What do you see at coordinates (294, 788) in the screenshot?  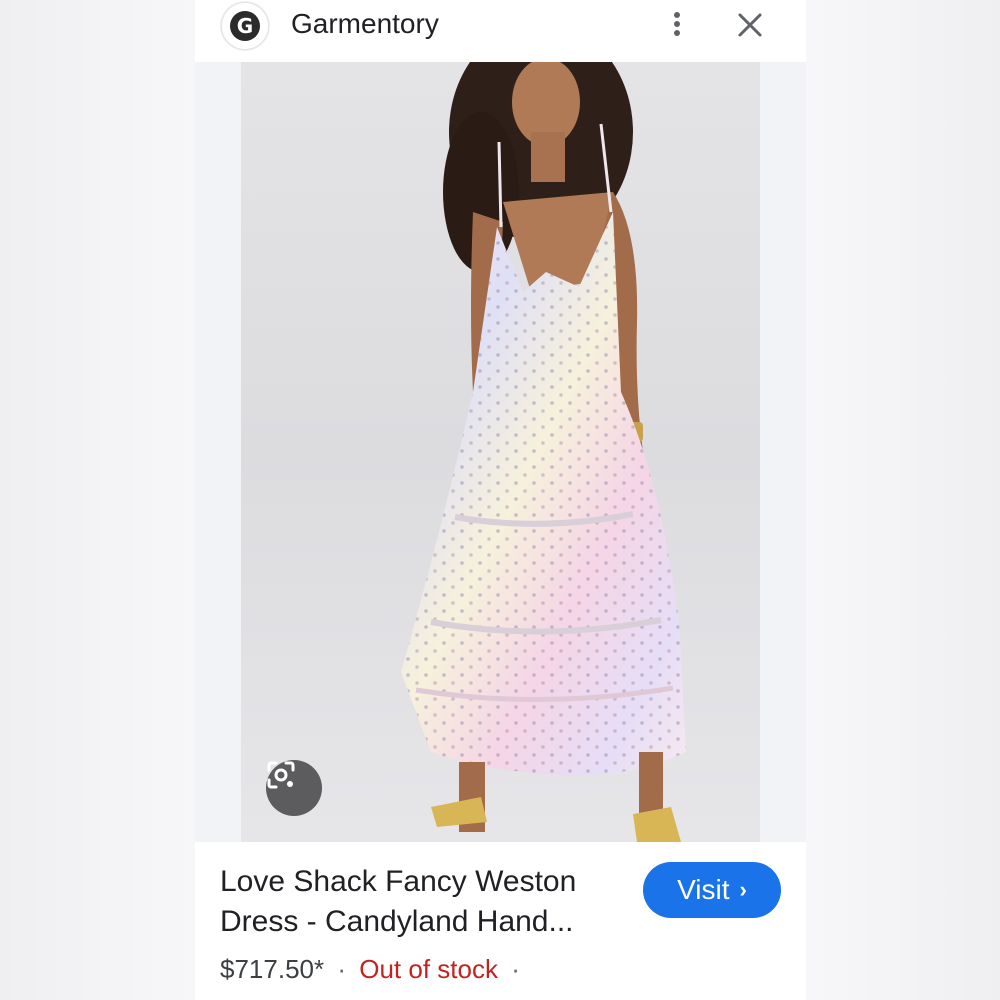 I see `lens-icon` at bounding box center [294, 788].